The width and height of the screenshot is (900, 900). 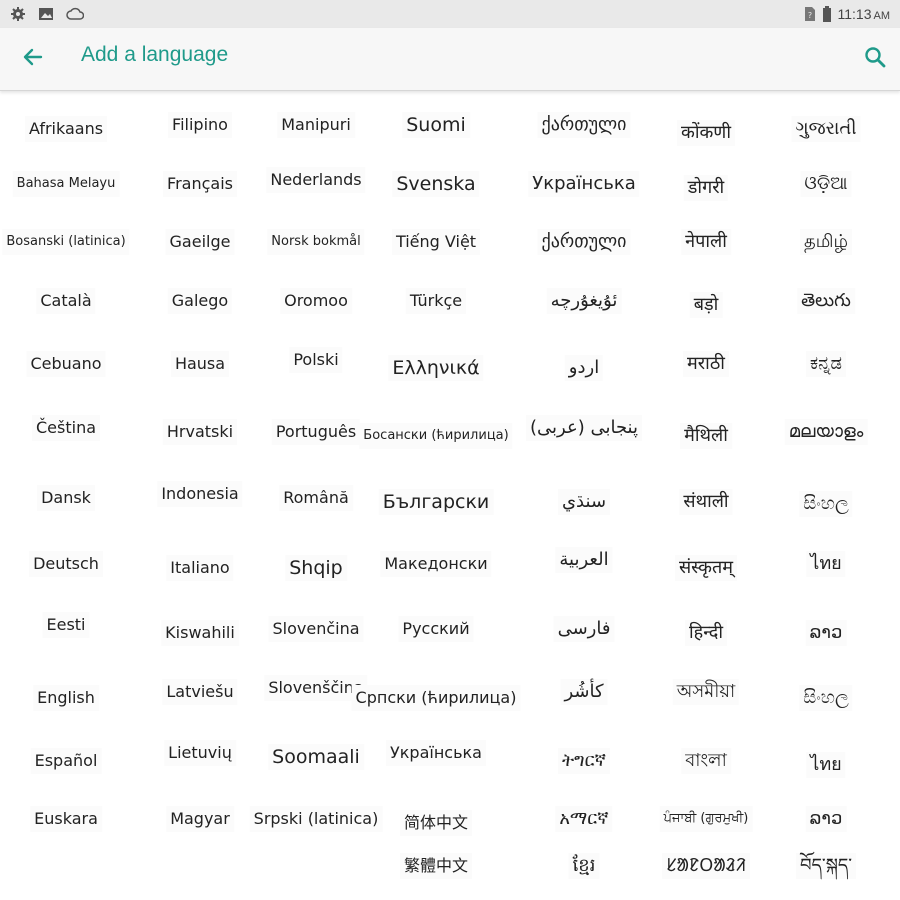 I want to click on language-option: Gaeilge, so click(x=200, y=242).